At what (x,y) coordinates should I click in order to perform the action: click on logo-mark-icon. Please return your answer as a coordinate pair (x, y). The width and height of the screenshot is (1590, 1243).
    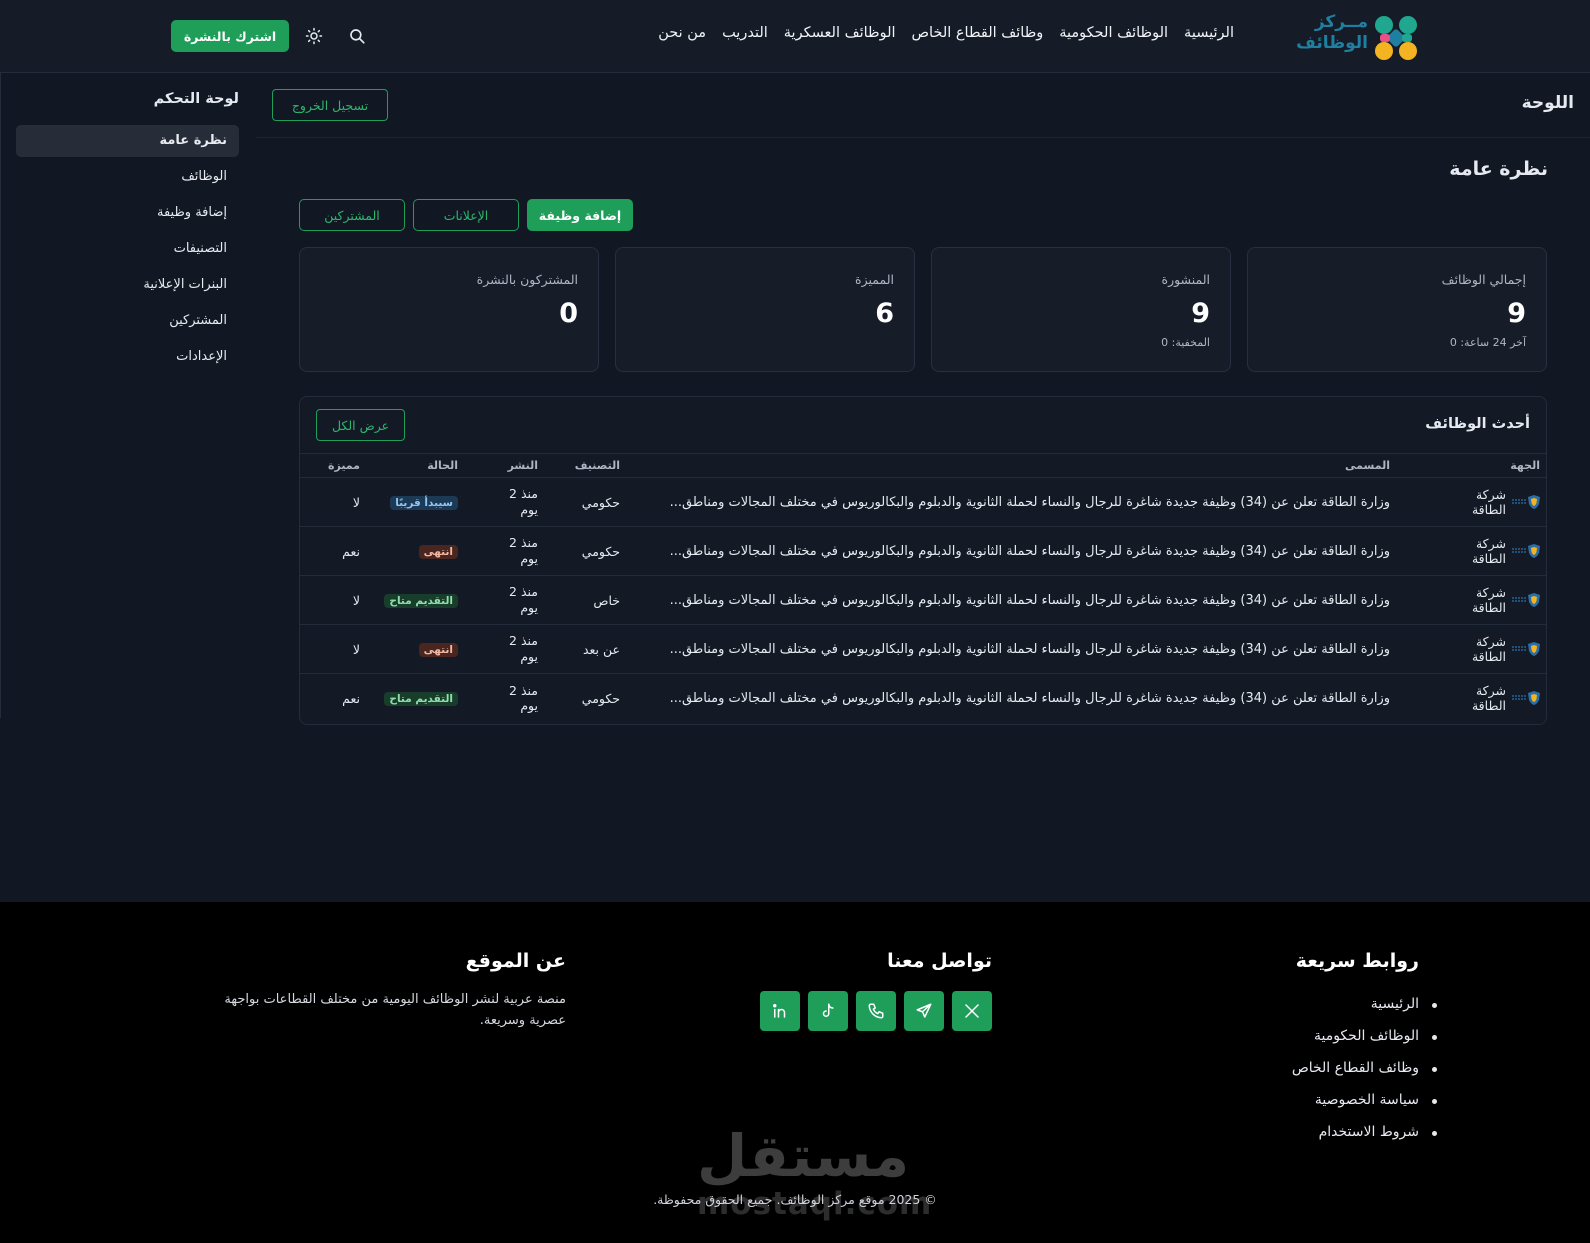
    Looking at the image, I should click on (1396, 38).